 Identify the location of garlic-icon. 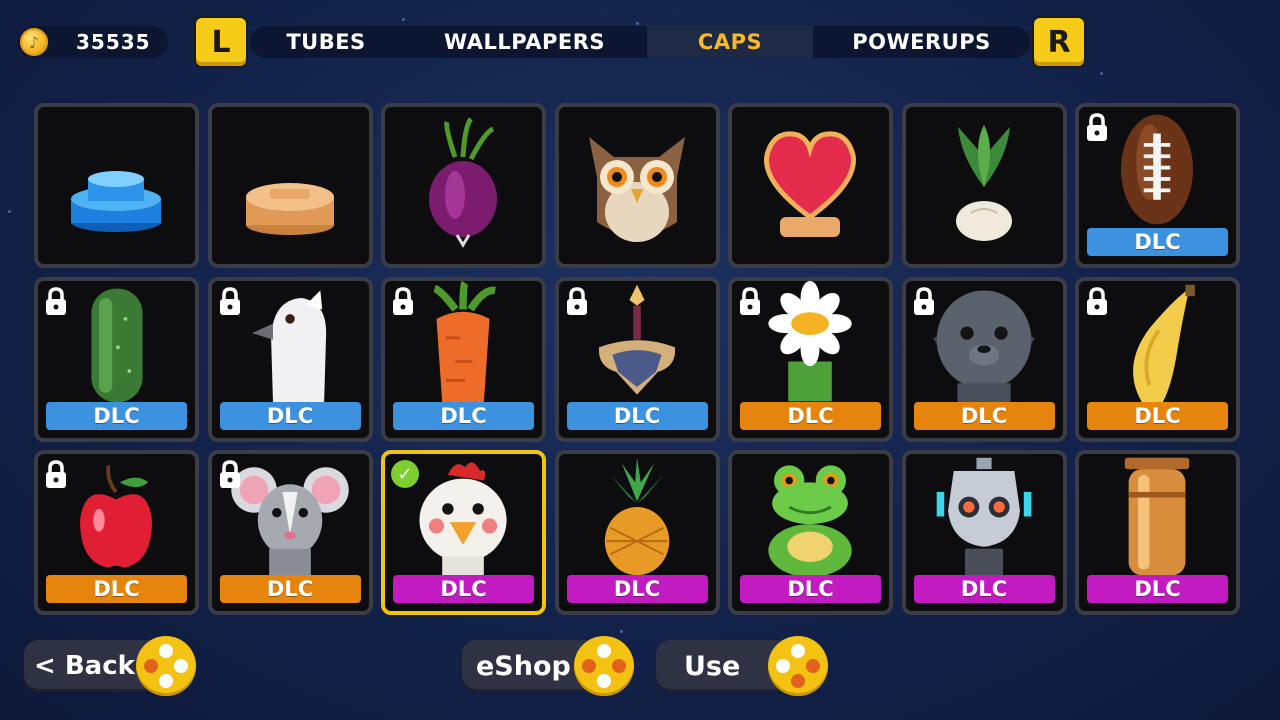
(983, 183).